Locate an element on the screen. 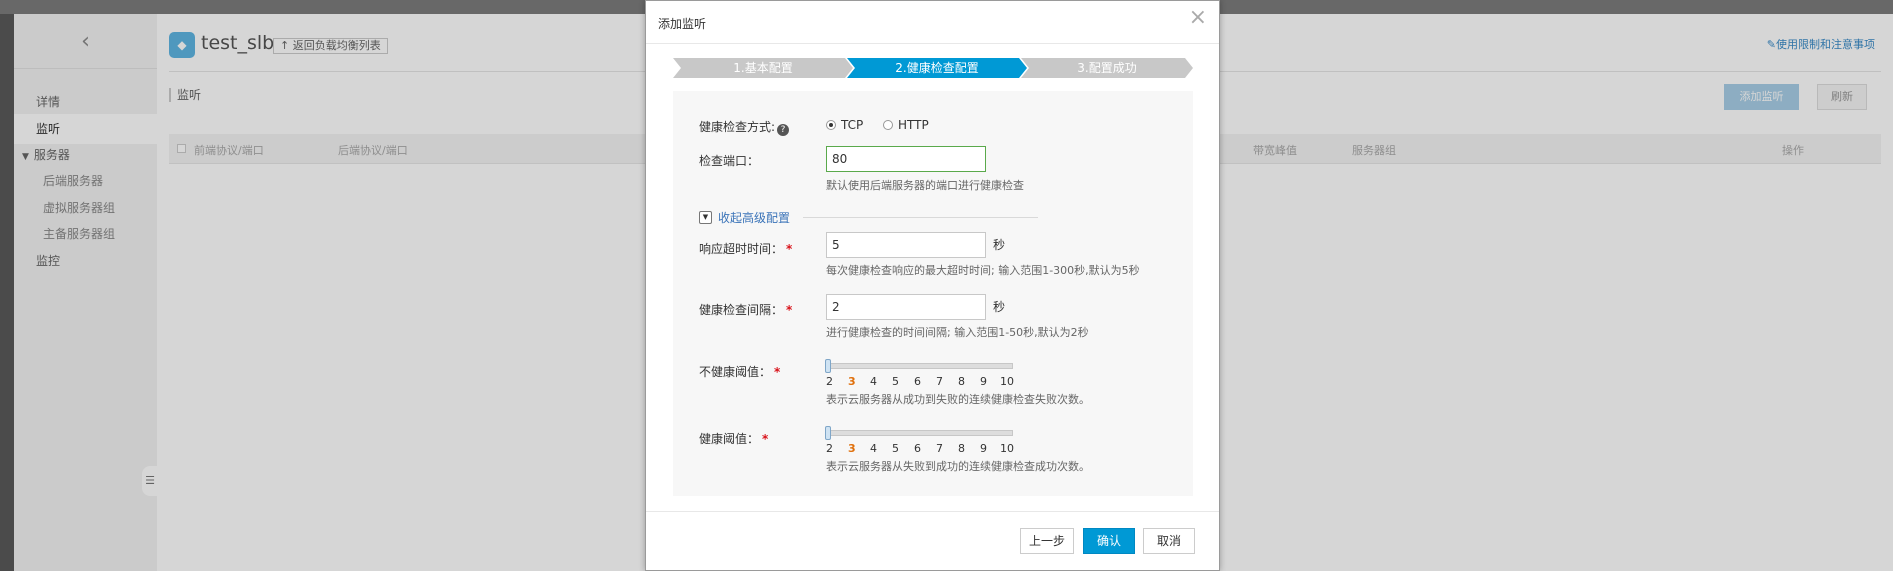  timeout-hint: 每次健康检查响应的最大超时时间; 输入范围1-300秒,默认为5秒 is located at coordinates (983, 270).